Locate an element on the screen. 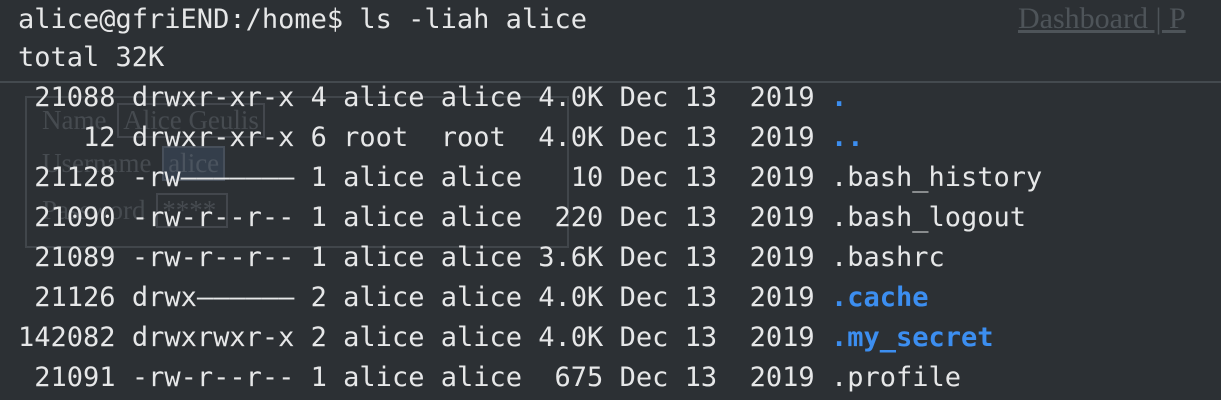 The width and height of the screenshot is (1221, 400). inode-number: 21090 is located at coordinates (75, 217).